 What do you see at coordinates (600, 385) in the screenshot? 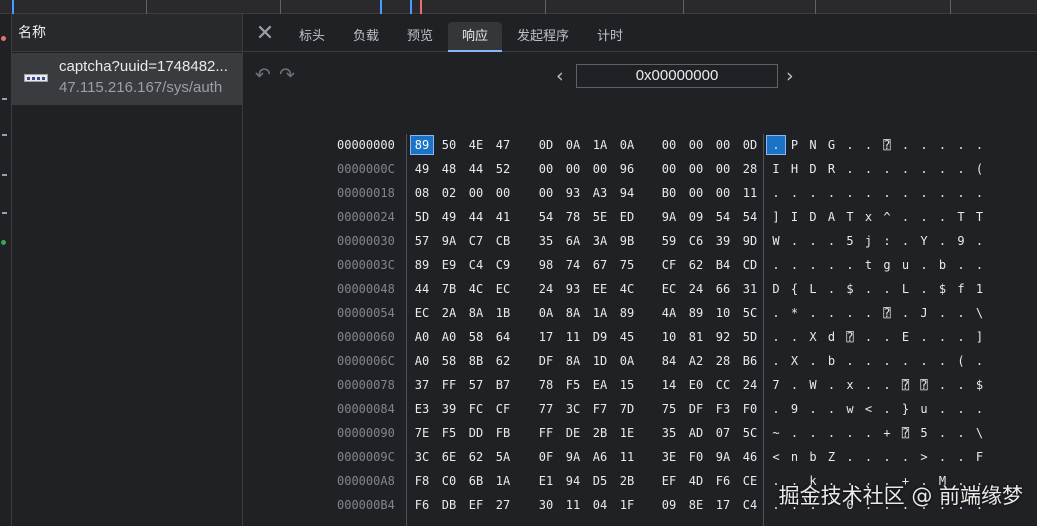
I see `hex-byte: EA` at bounding box center [600, 385].